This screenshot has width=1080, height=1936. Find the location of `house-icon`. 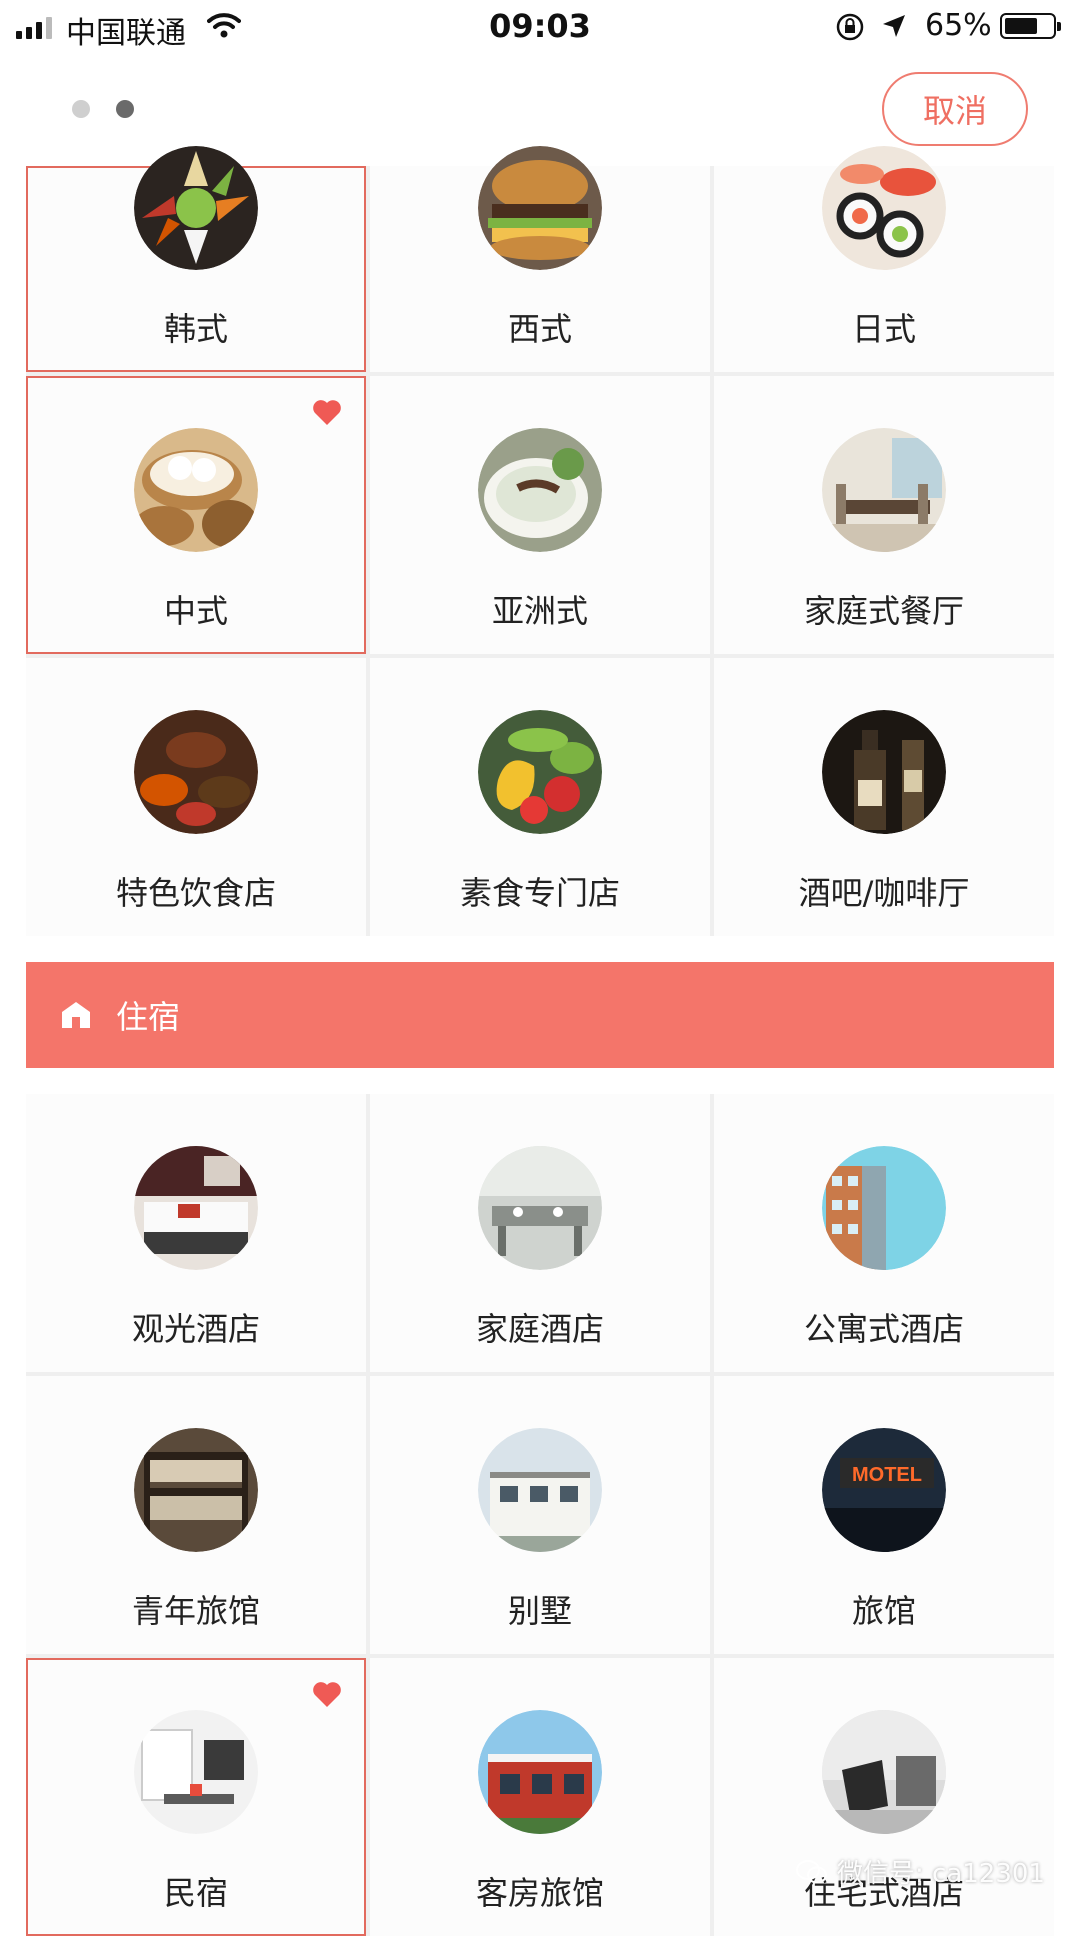

house-icon is located at coordinates (76, 1015).